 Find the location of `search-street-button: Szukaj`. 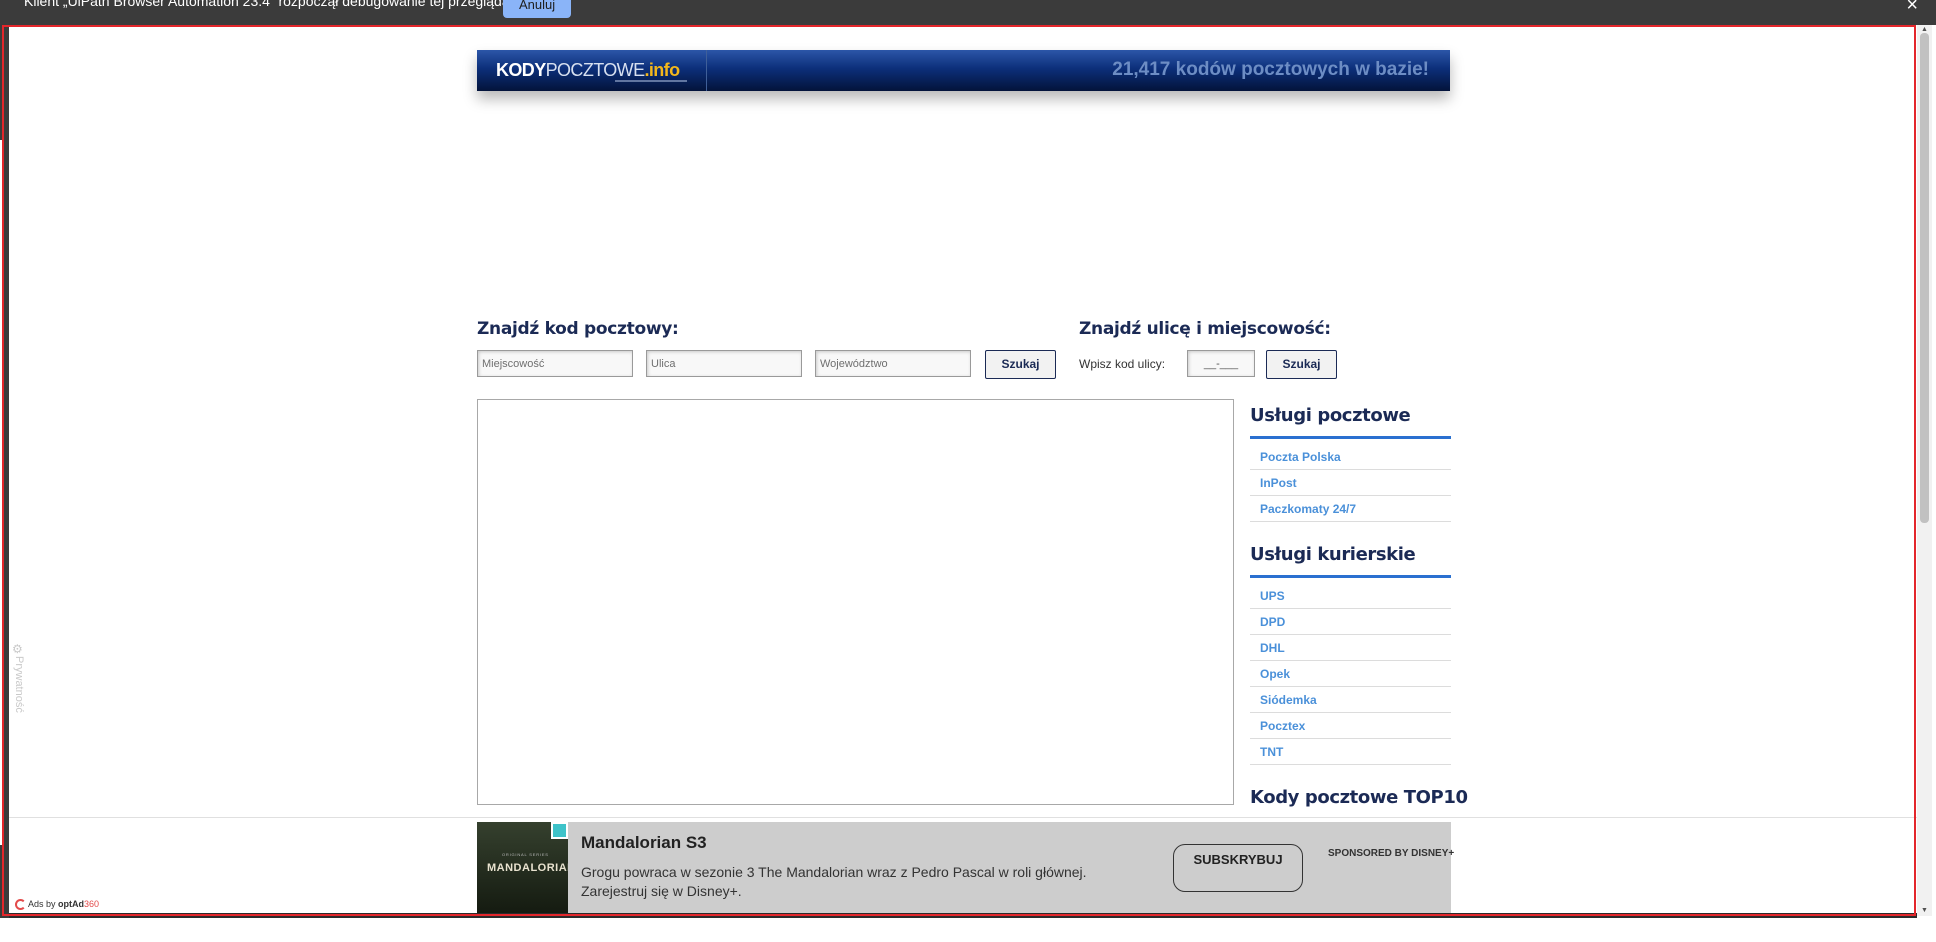

search-street-button: Szukaj is located at coordinates (1301, 364).